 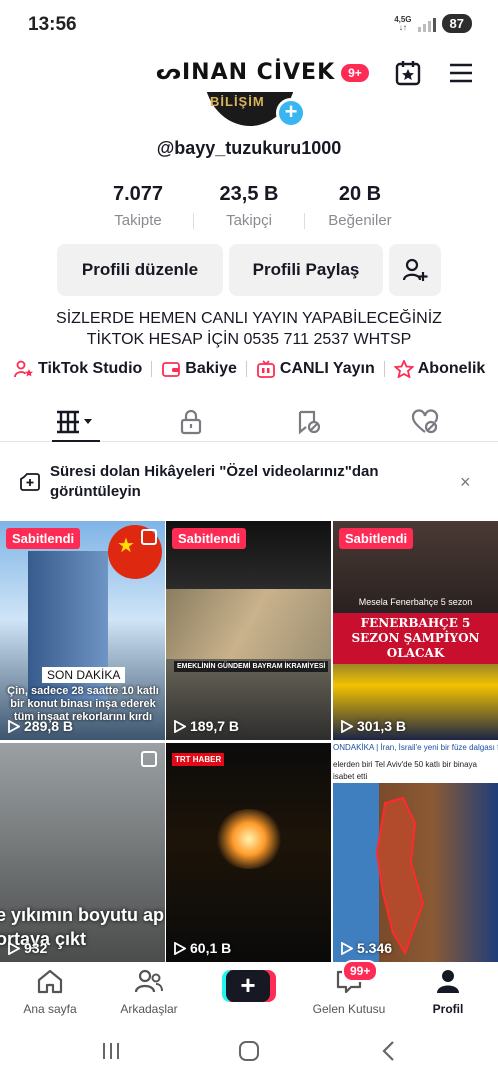 What do you see at coordinates (171, 369) in the screenshot?
I see `wallet-icon` at bounding box center [171, 369].